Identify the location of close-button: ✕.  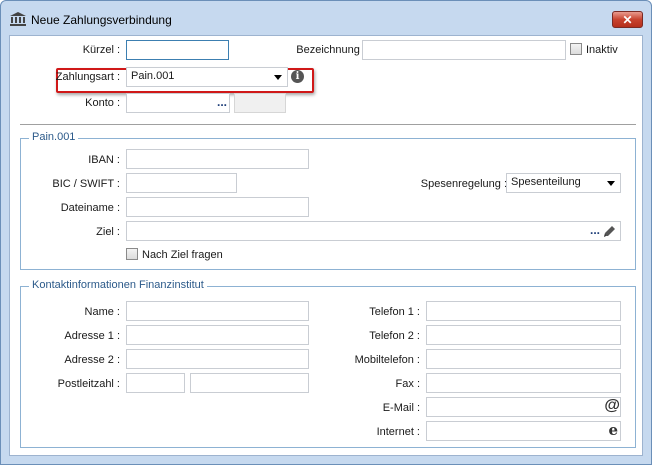
(627, 19).